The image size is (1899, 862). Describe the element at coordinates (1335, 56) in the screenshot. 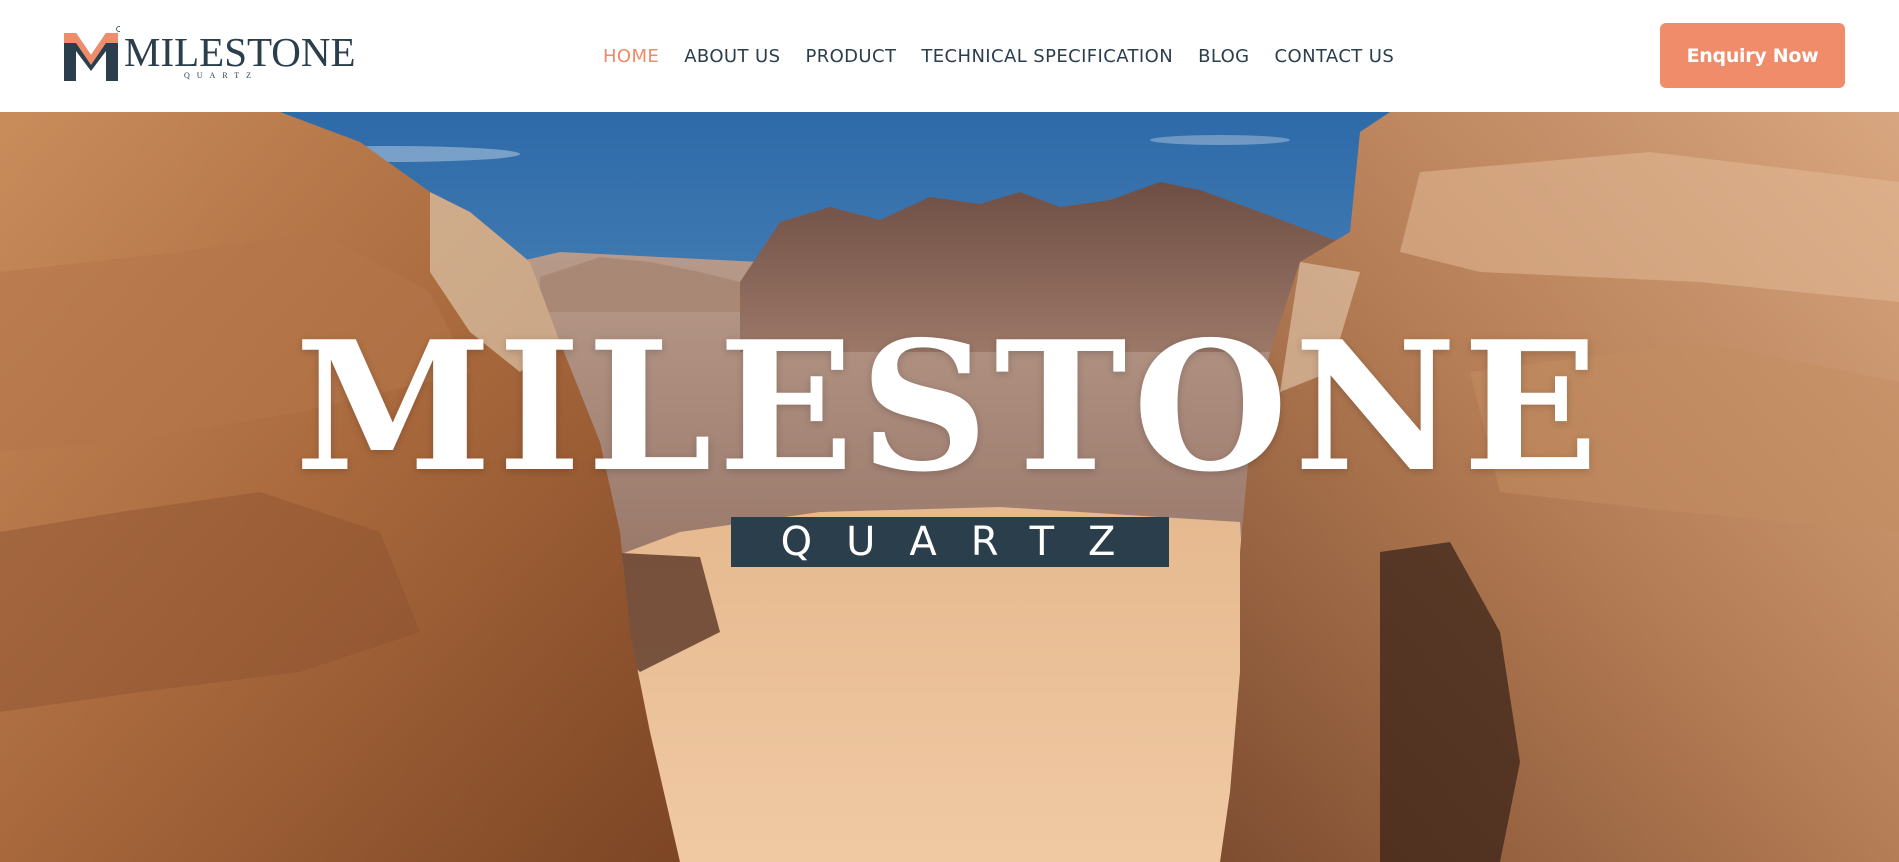

I see `nav-contact-us: CONTACT US` at that location.